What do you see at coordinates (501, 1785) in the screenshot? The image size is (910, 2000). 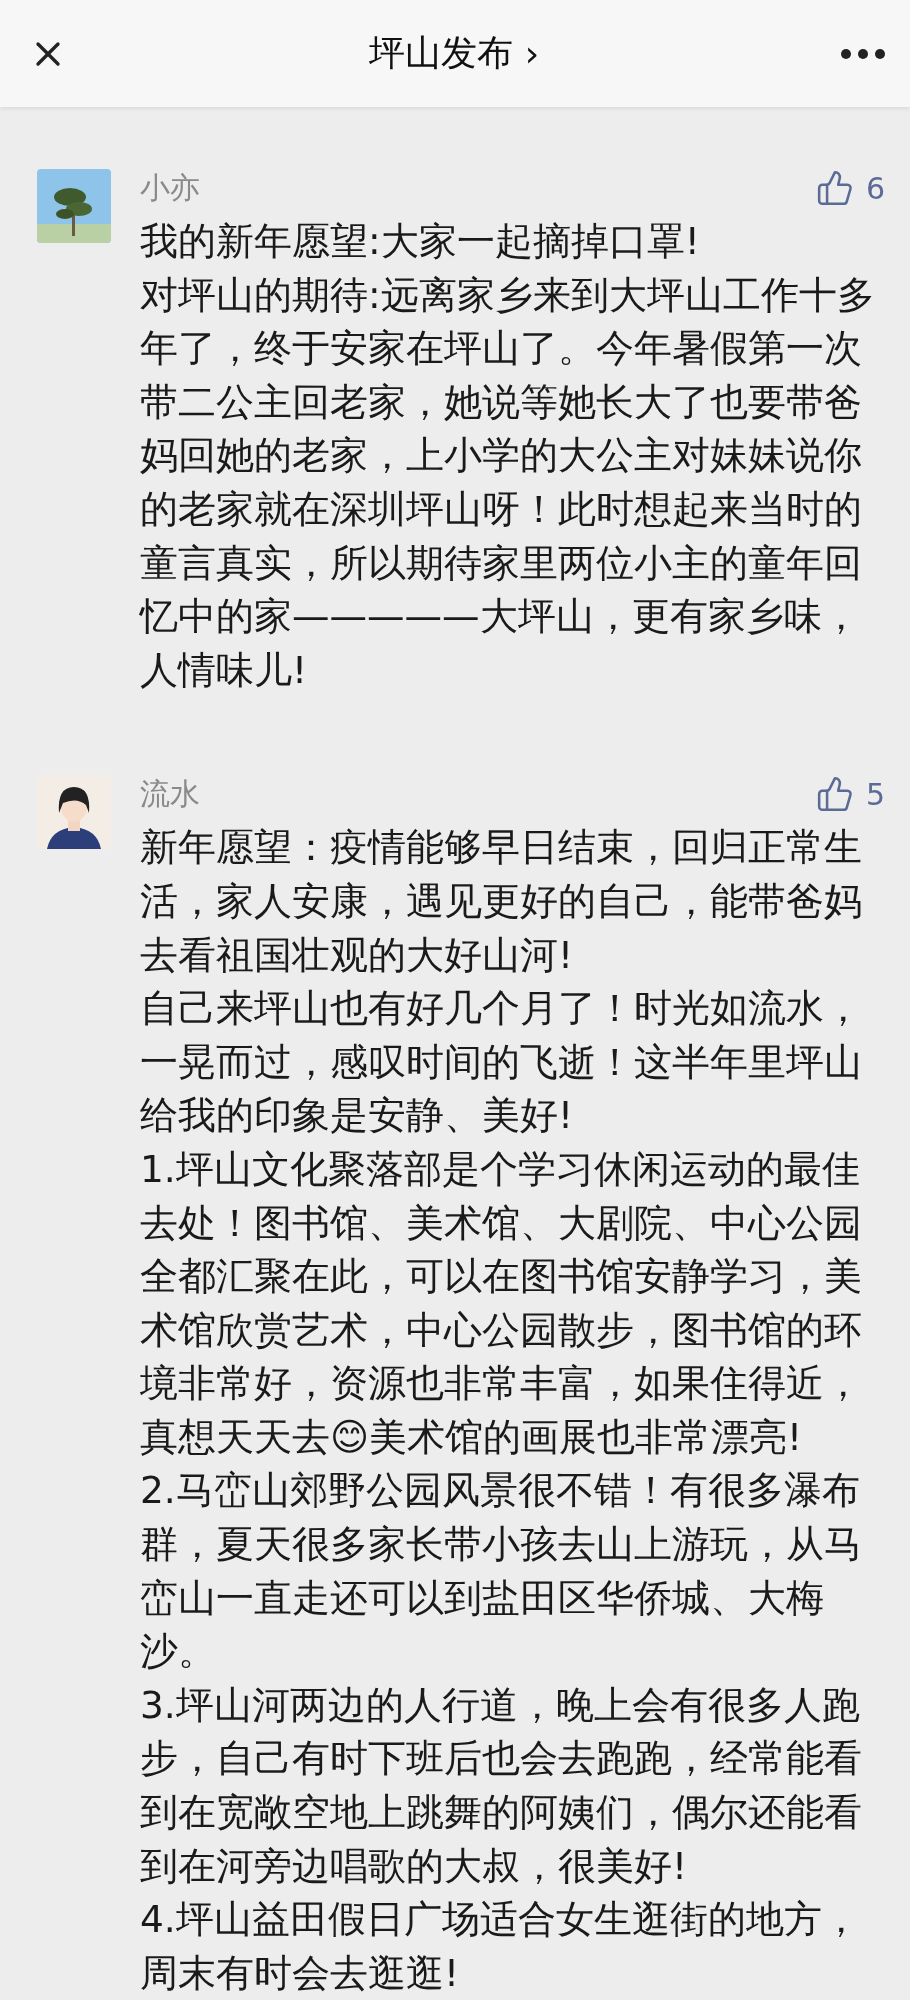 I see `comment-text: 3.坪山河两边的人行道，晚上会有很多人跑步，自己有时下班后也会去跑跑，经常能看到在宽敞空地上跳舞的阿姨们，偶尔还能看到在河旁边唱歌的大叔，很美好!` at bounding box center [501, 1785].